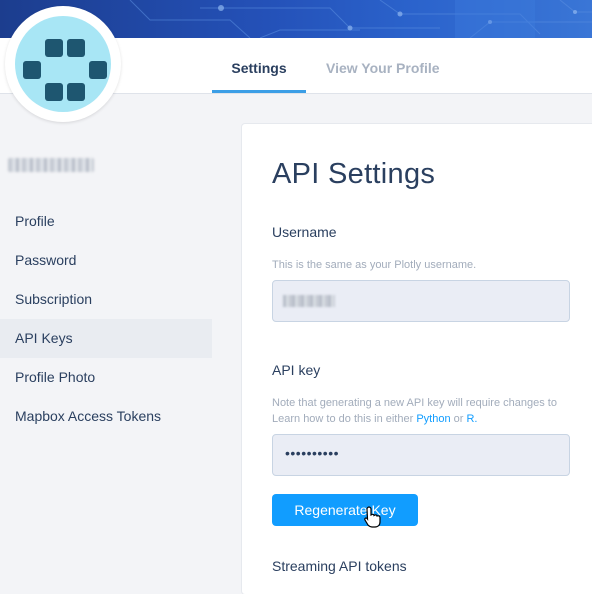  I want to click on sidebar-item-profile: Profile, so click(106, 221).